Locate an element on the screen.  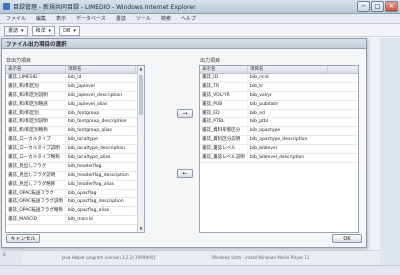
menu-tools: ツール is located at coordinates (143, 18).